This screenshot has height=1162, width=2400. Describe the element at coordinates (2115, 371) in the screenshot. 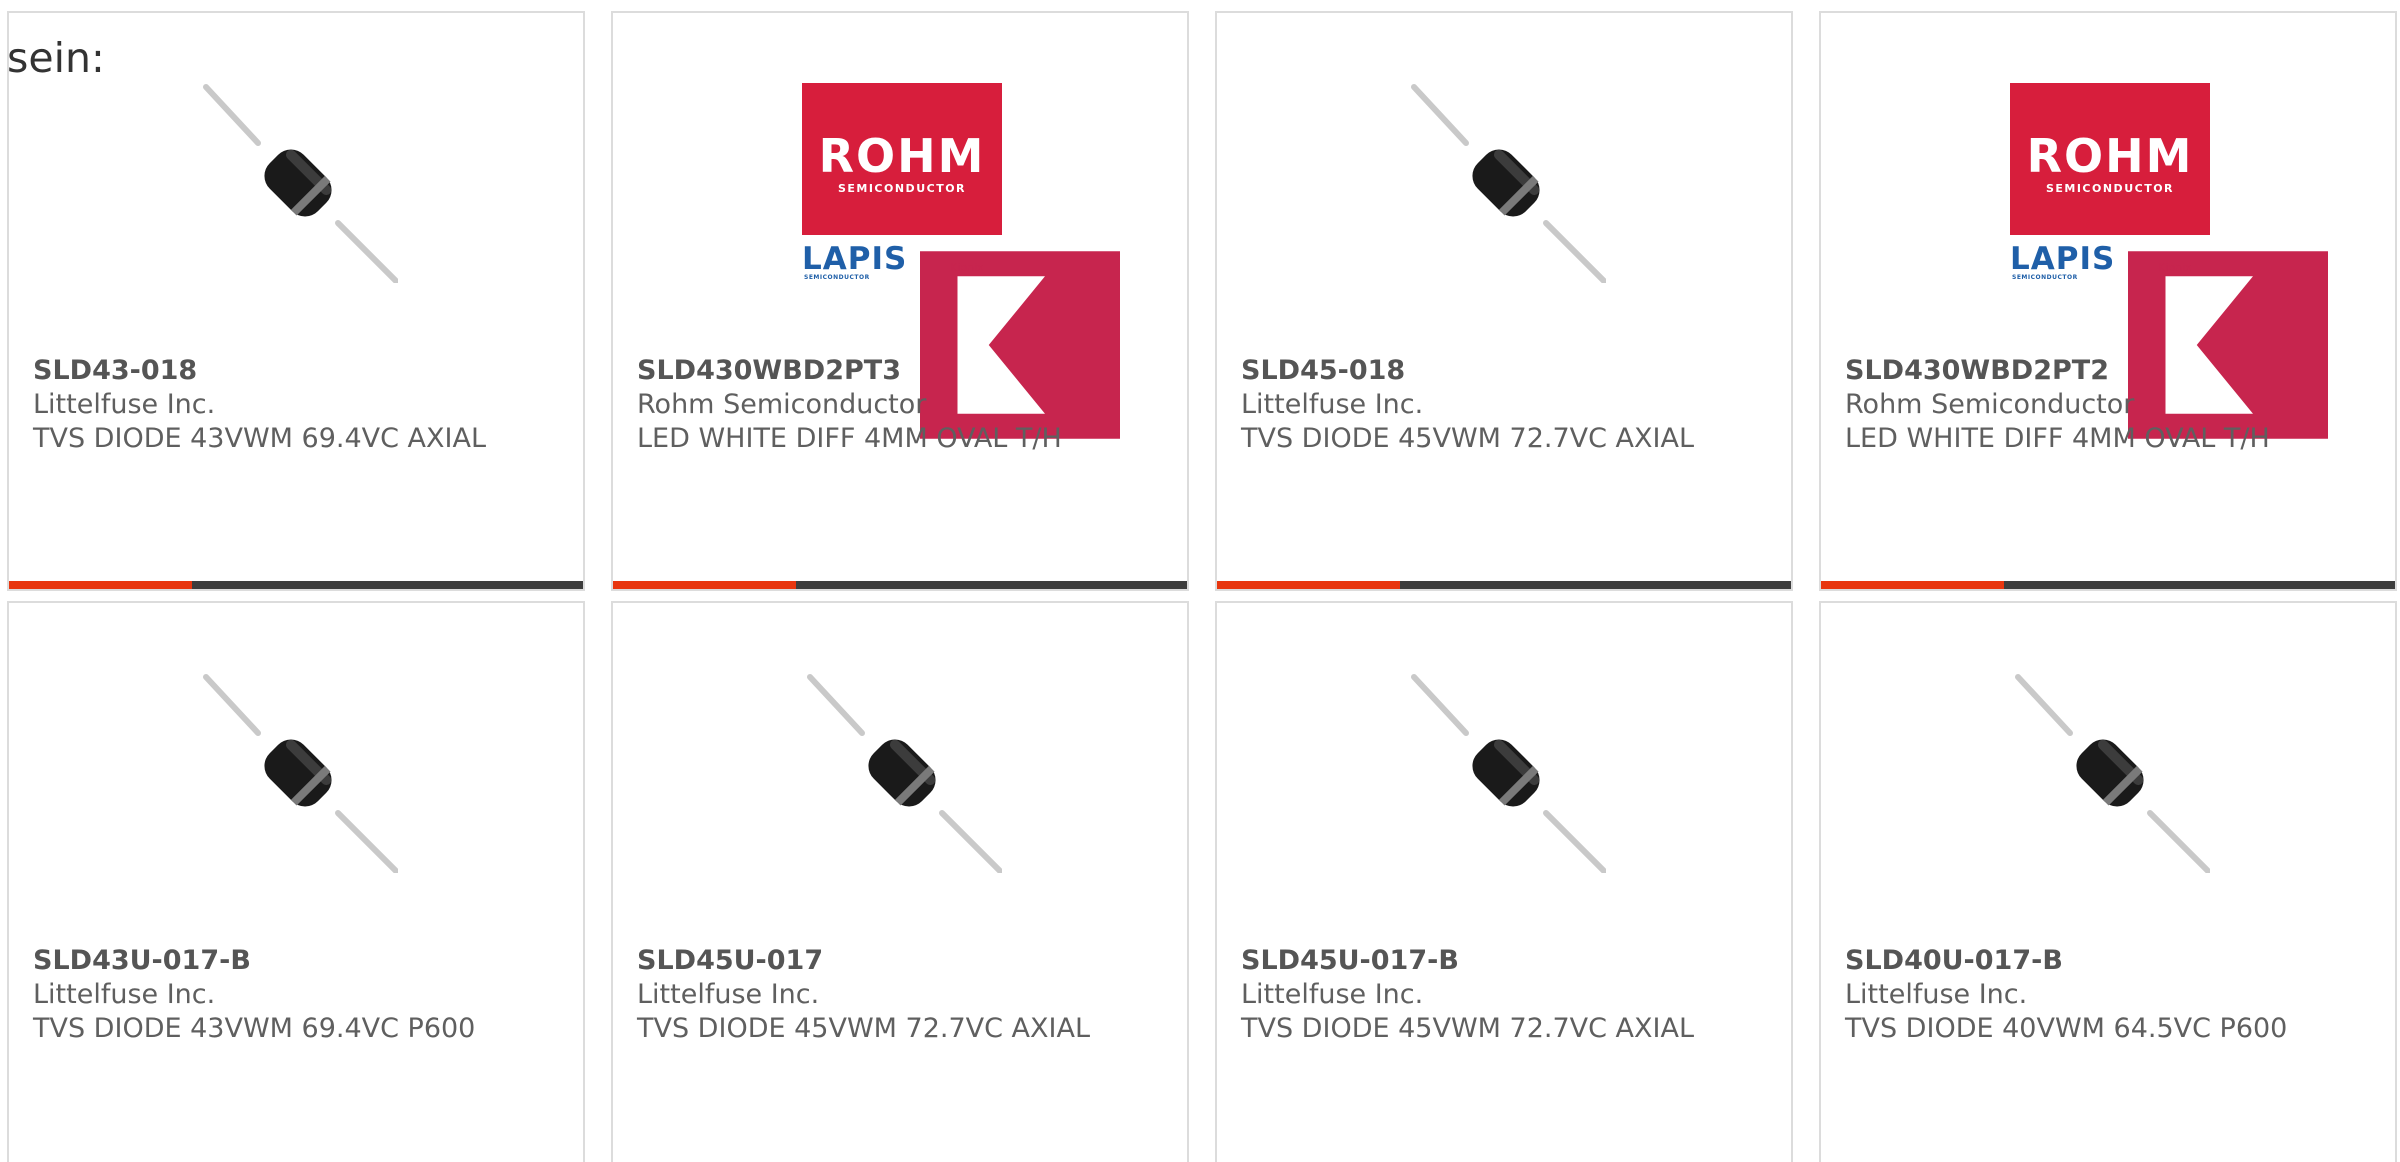

I see `part-number-link: SLD430WBD2PT2` at that location.